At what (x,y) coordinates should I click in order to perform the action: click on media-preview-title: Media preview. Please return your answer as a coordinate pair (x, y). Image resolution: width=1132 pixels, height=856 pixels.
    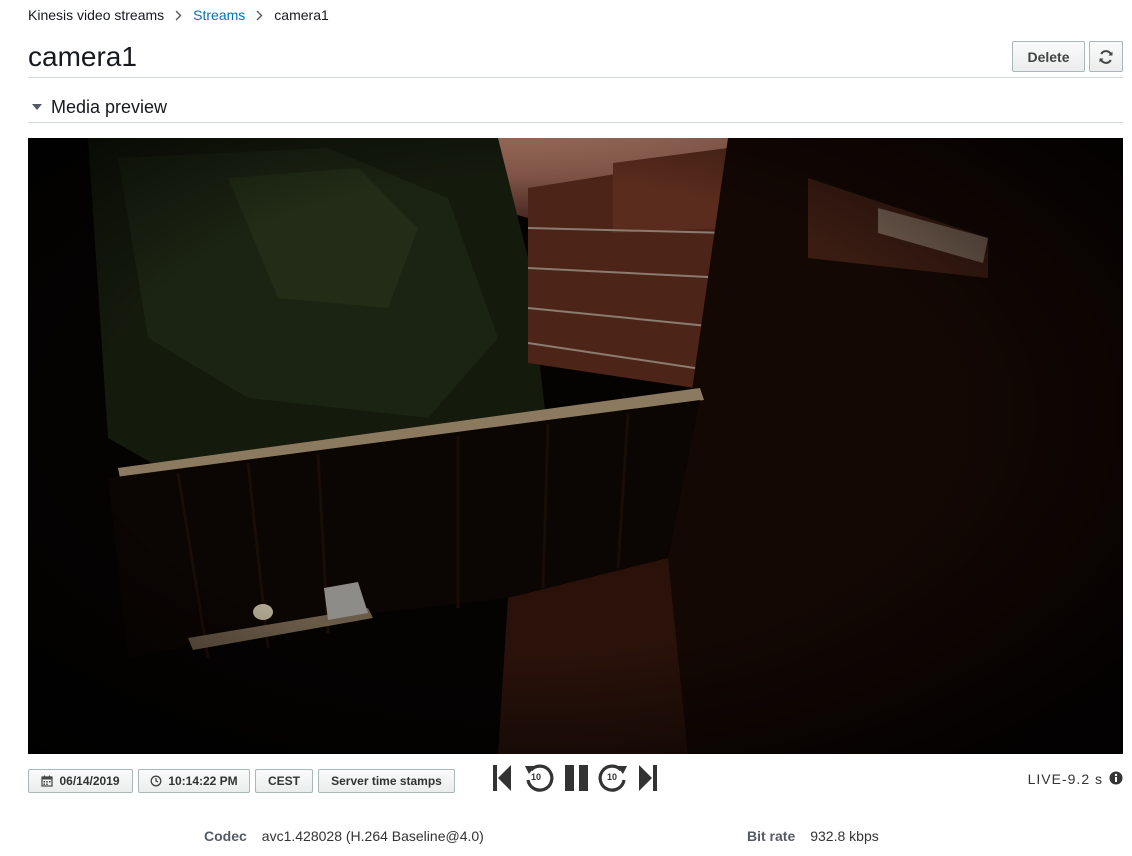
    Looking at the image, I should click on (109, 106).